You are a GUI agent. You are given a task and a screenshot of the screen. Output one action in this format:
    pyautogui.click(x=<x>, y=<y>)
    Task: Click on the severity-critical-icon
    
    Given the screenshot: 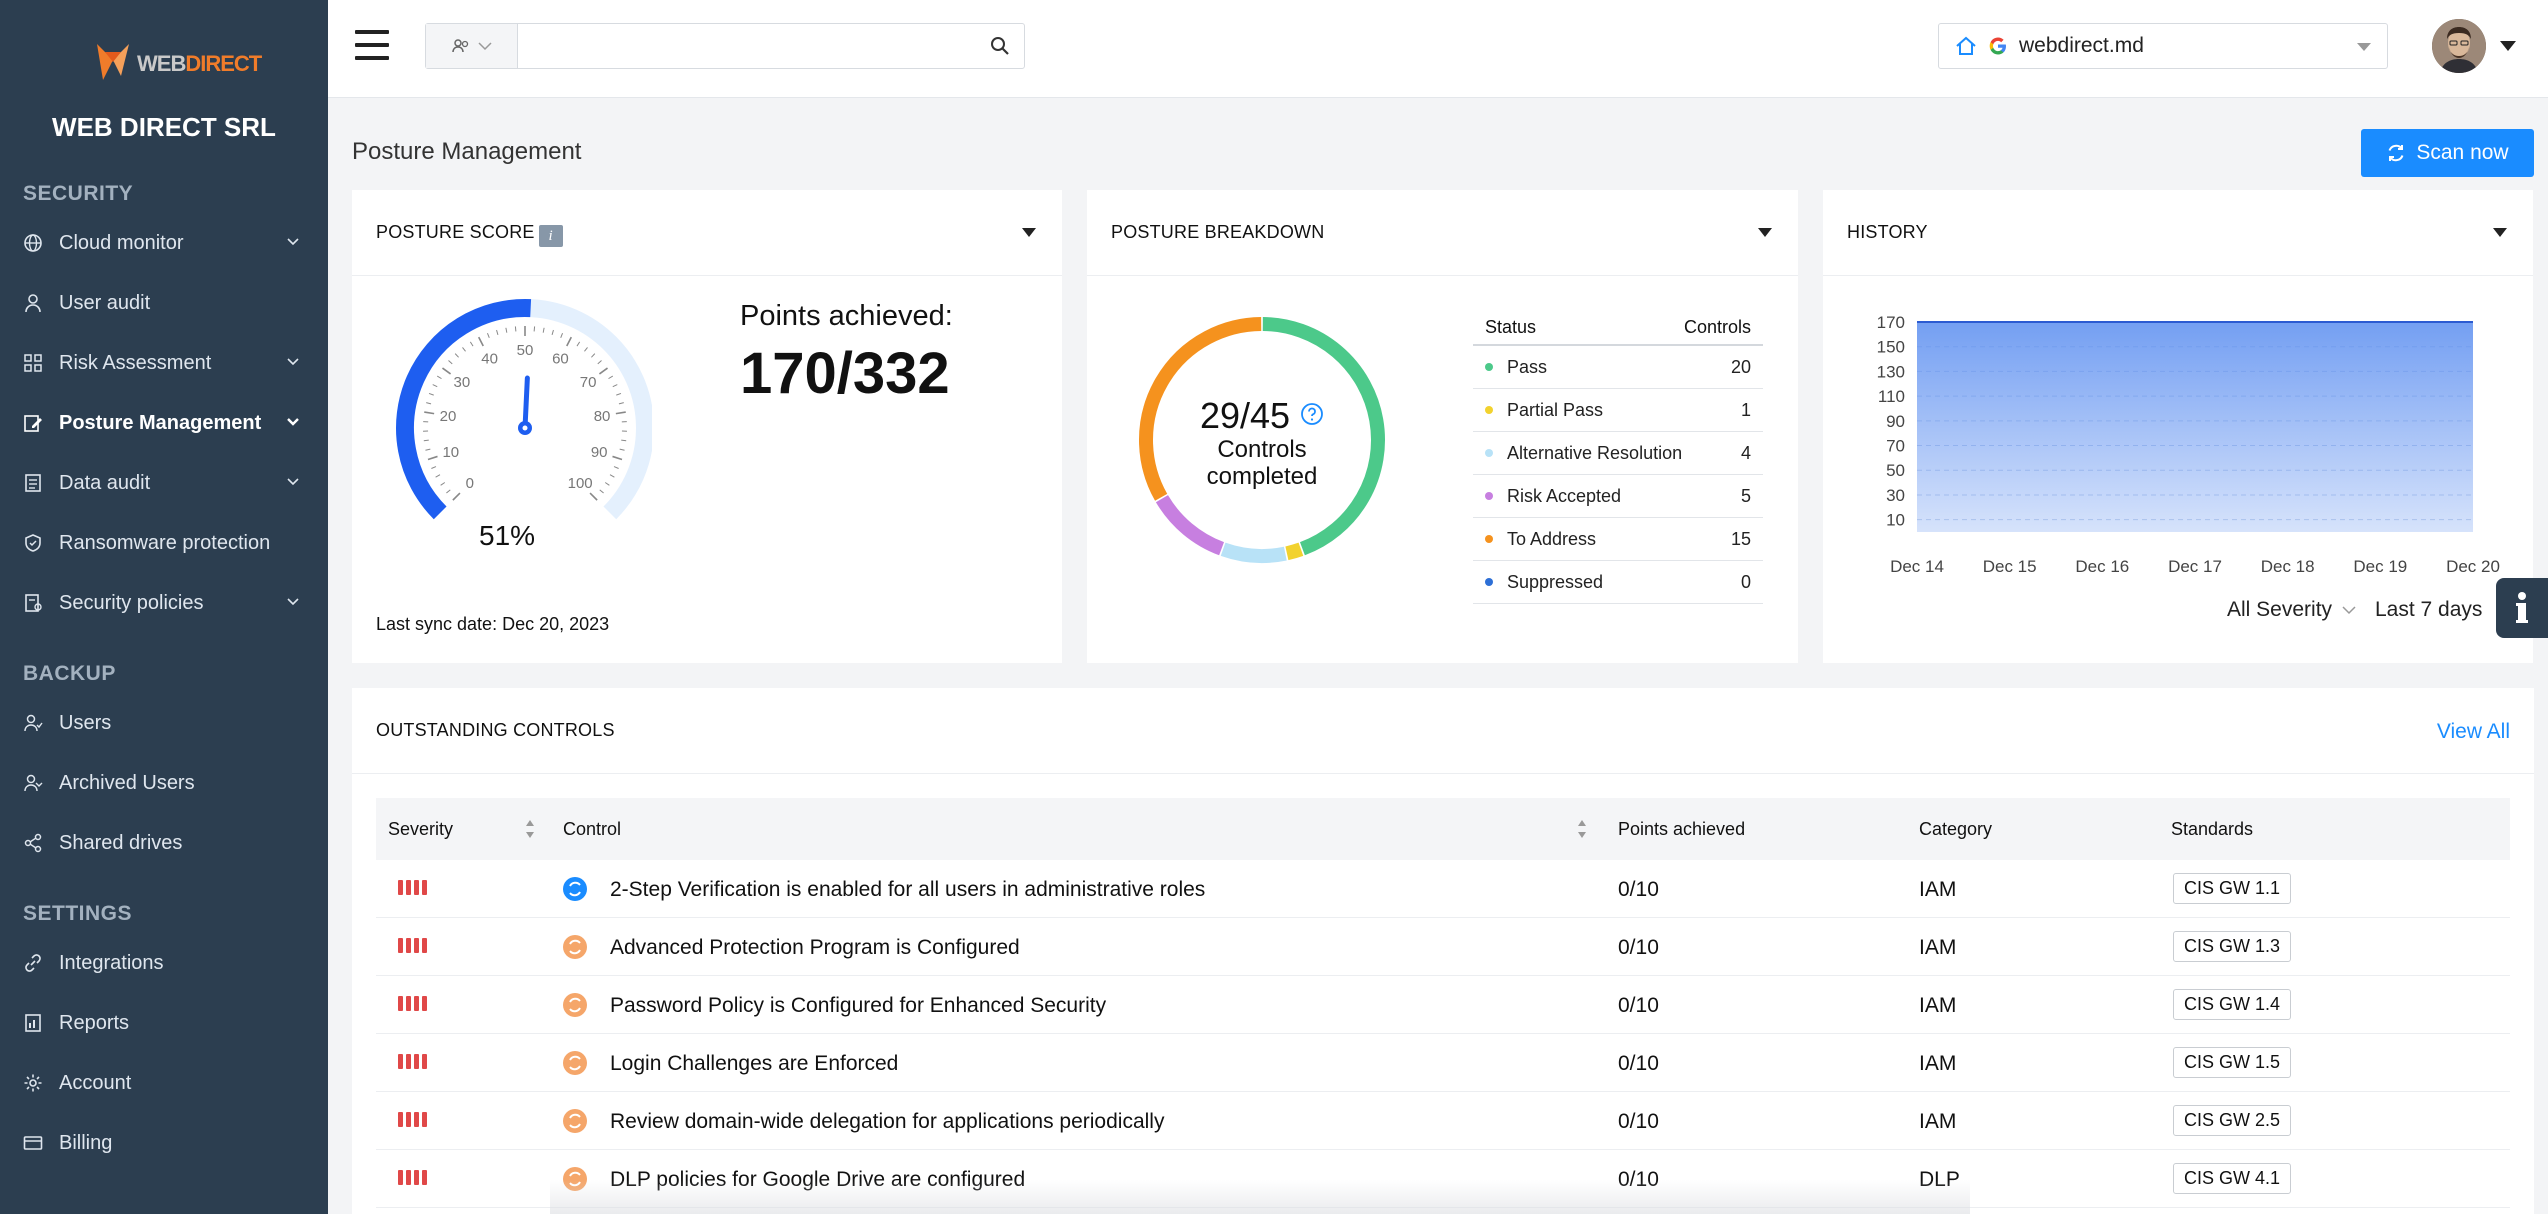 What is the action you would take?
    pyautogui.click(x=412, y=1119)
    